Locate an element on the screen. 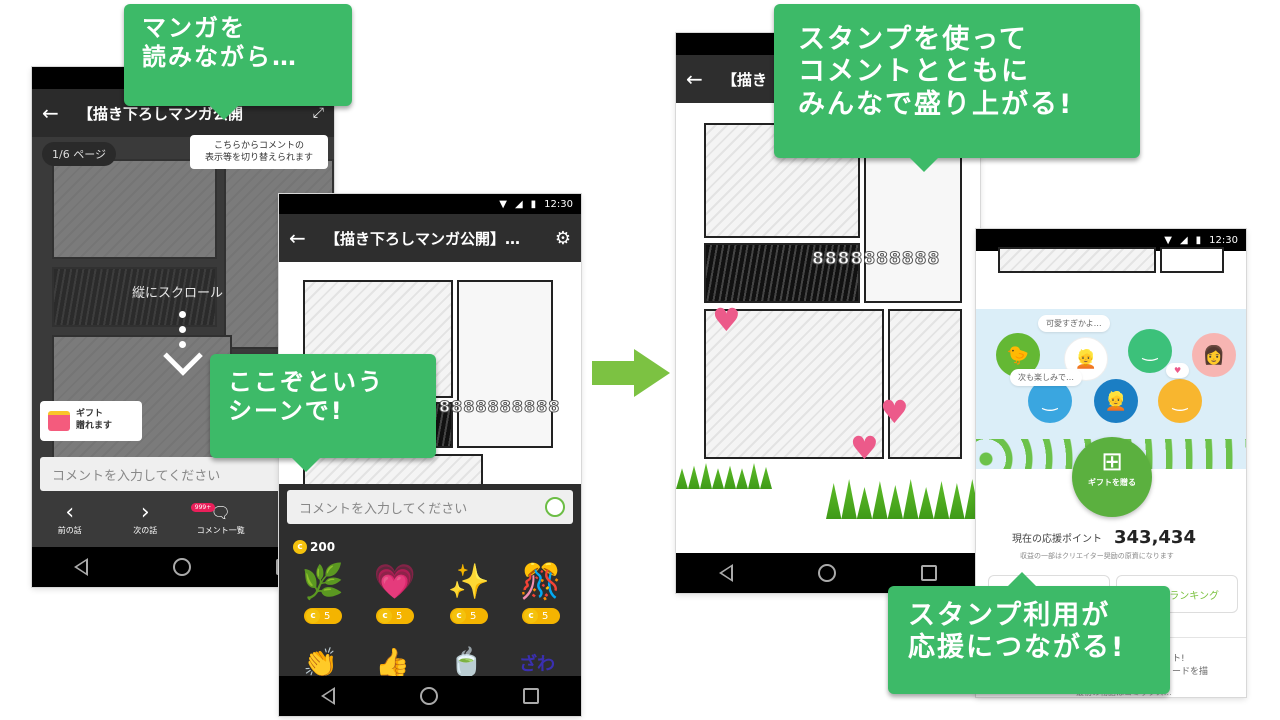 Image resolution: width=1280 pixels, height=720 pixels. stamp-item: 🎊 c5 is located at coordinates (541, 600).